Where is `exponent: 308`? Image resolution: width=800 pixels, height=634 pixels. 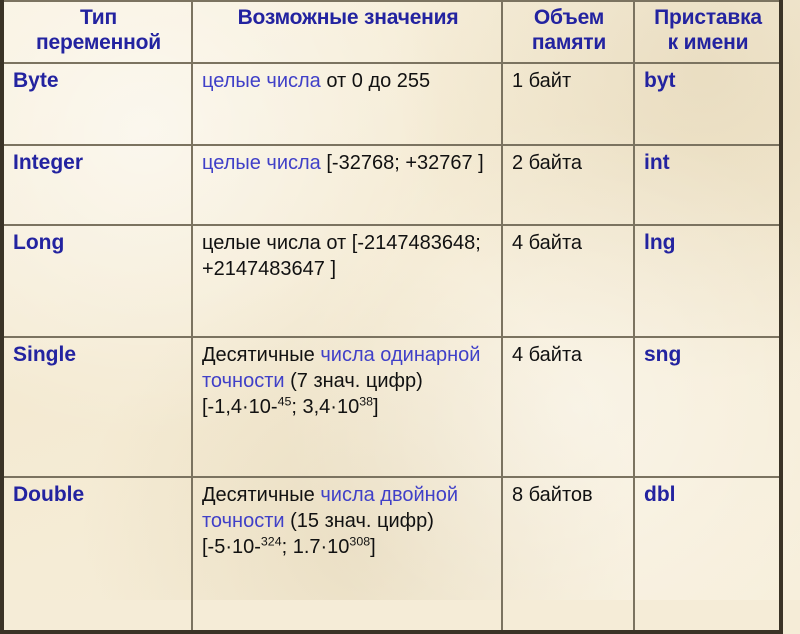
exponent: 308 is located at coordinates (360, 541).